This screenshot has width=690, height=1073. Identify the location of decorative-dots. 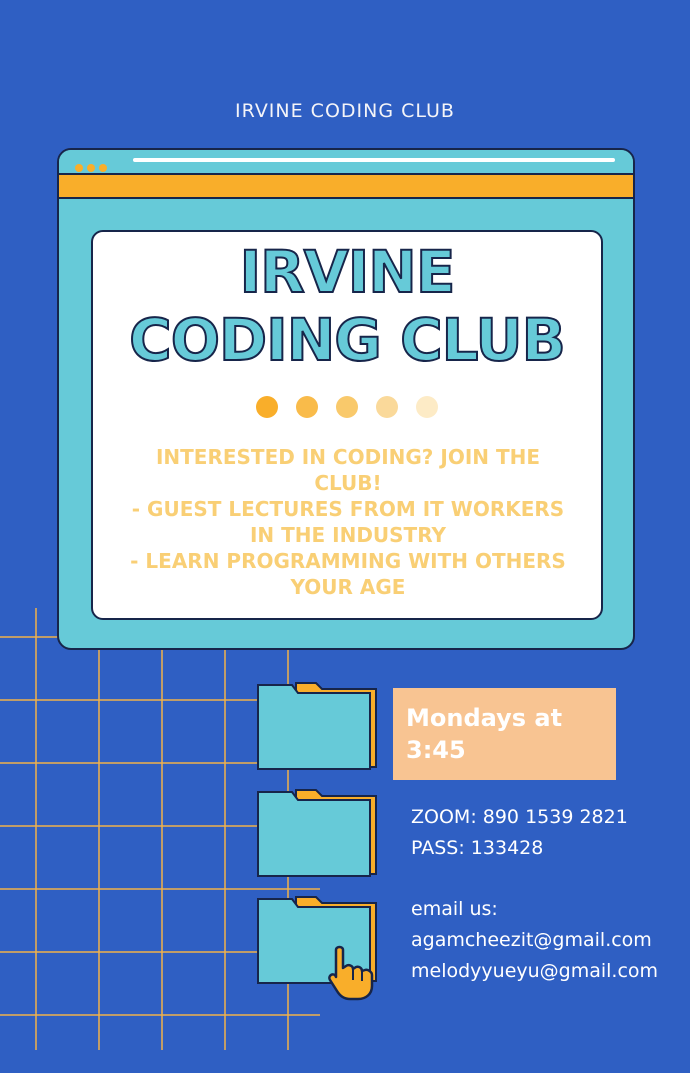
(347, 409).